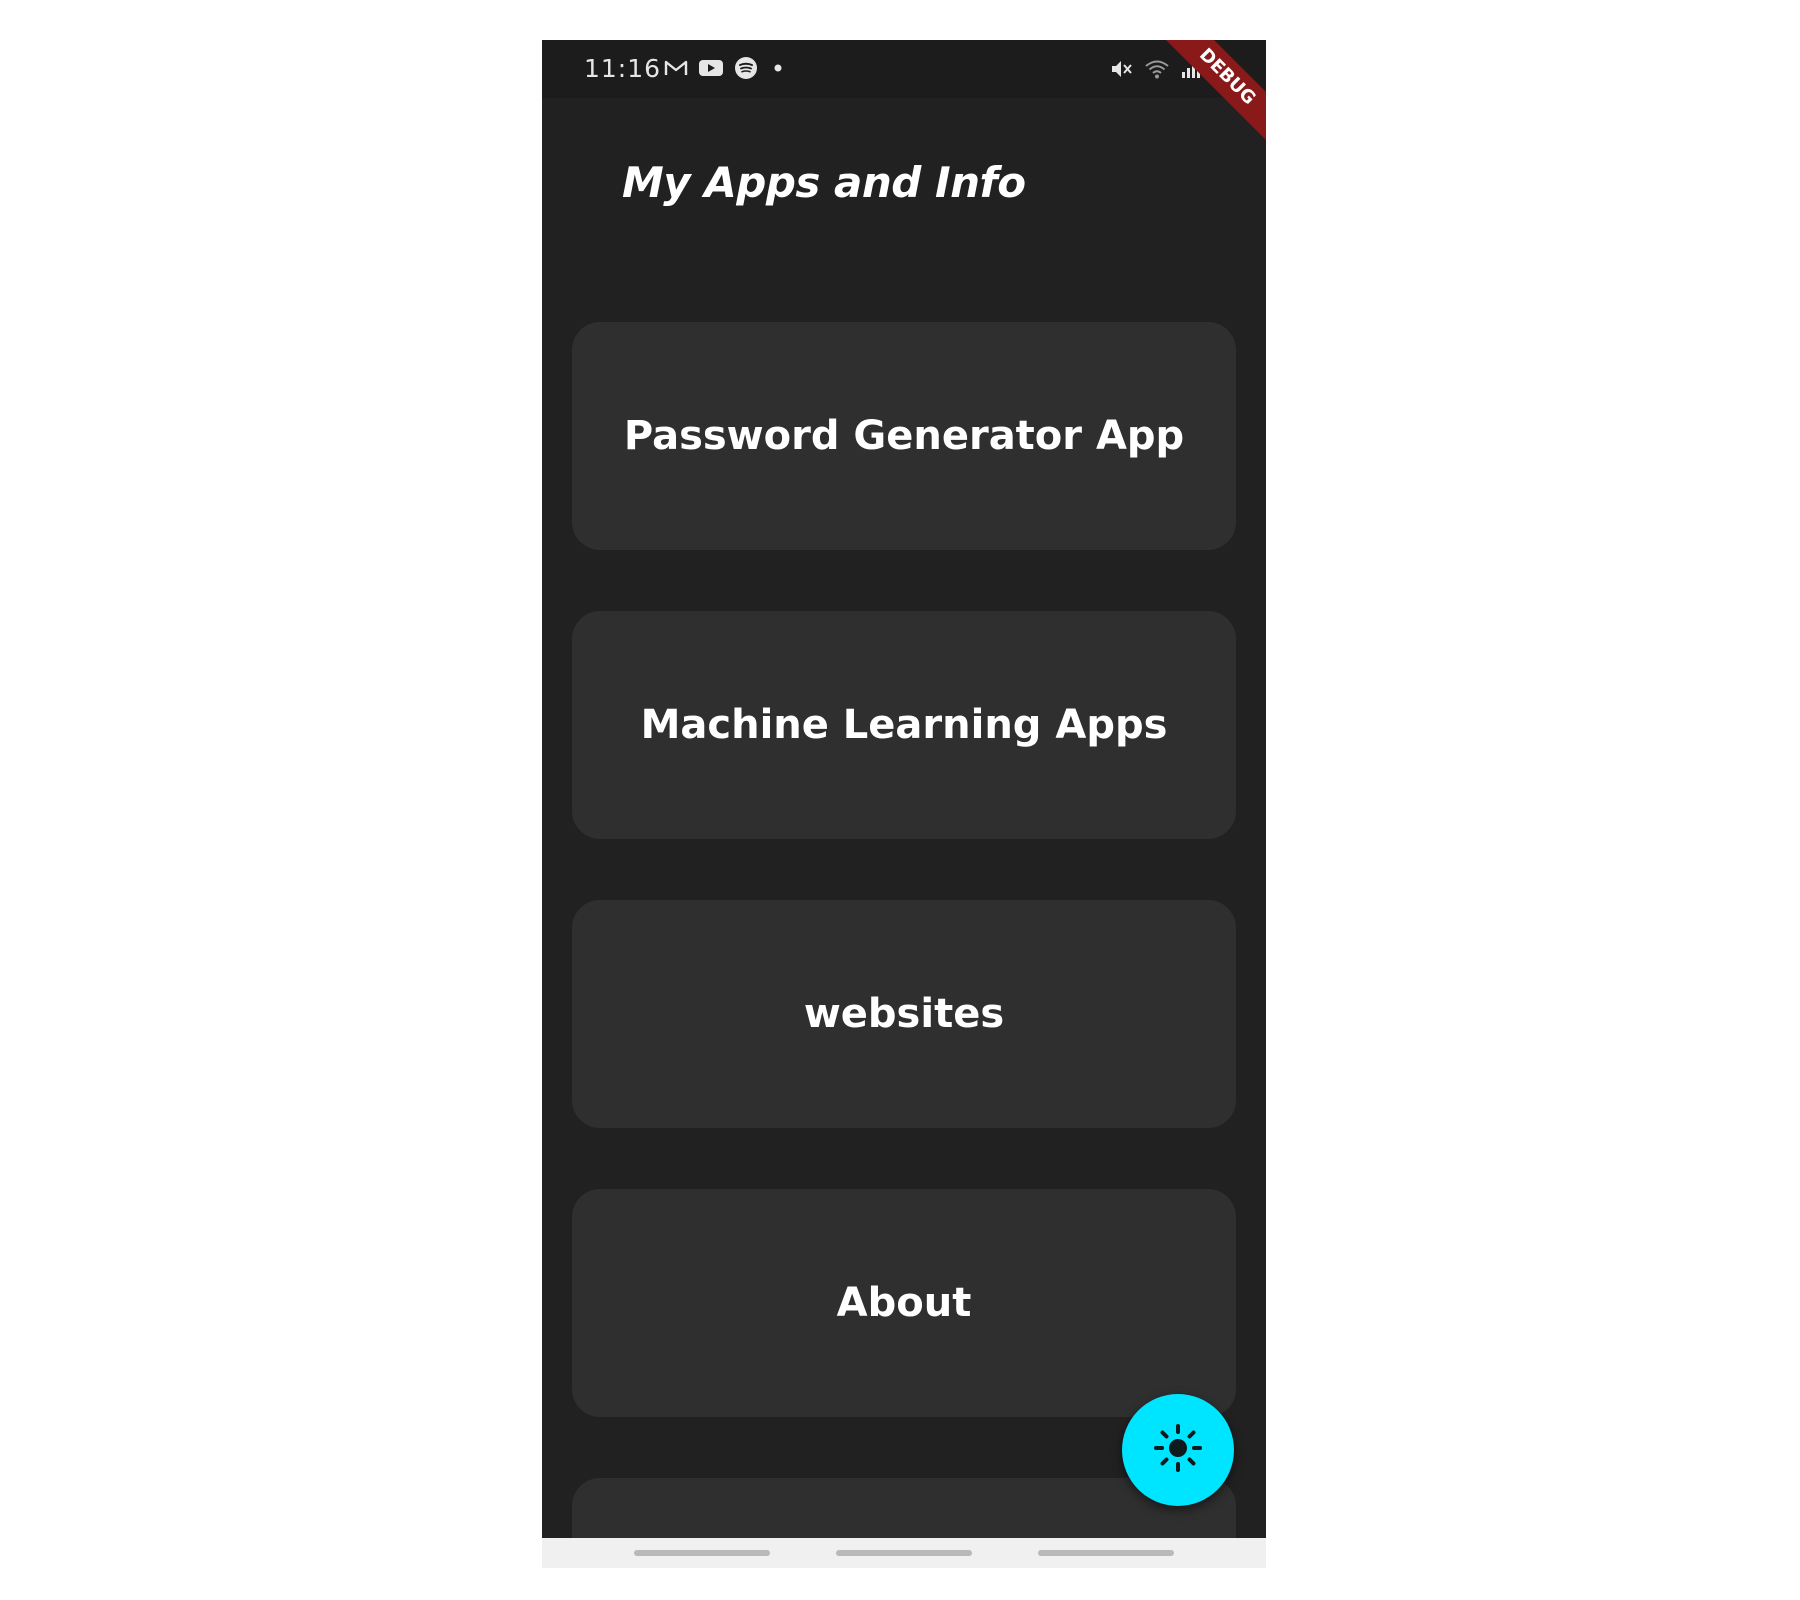  I want to click on theme-toggle-button, so click(1178, 1450).